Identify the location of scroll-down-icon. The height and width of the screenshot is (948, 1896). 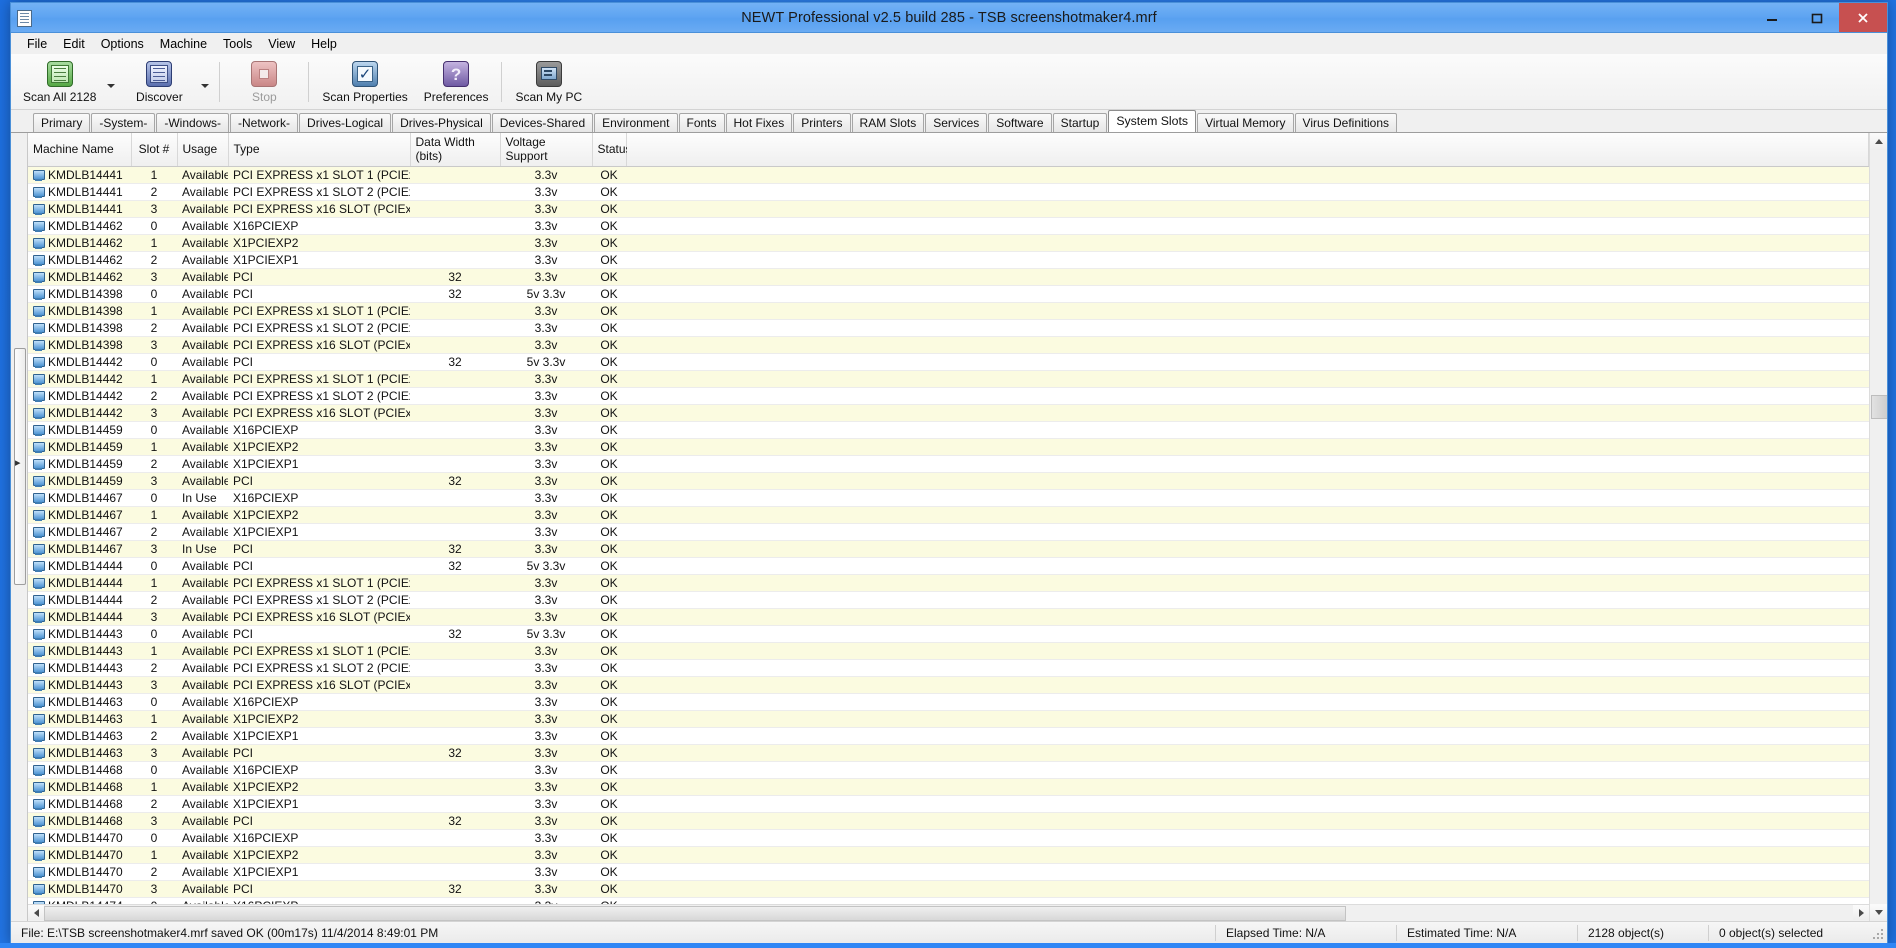
(1878, 912).